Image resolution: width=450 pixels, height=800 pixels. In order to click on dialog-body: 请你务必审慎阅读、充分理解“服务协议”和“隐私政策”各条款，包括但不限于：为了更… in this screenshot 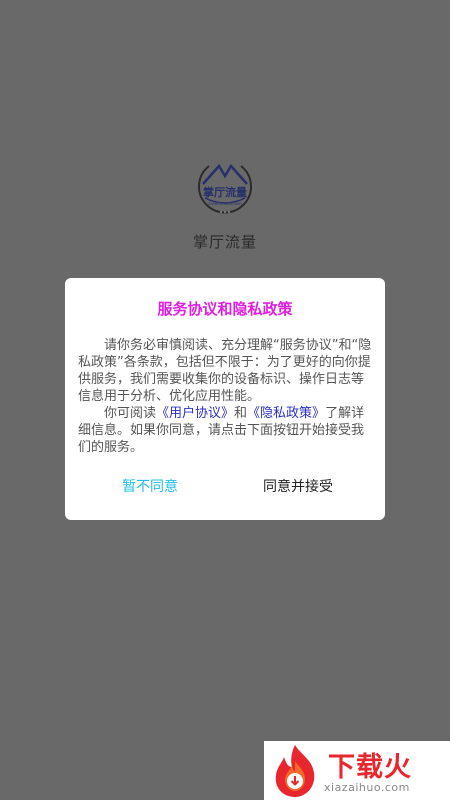, I will do `click(226, 396)`.